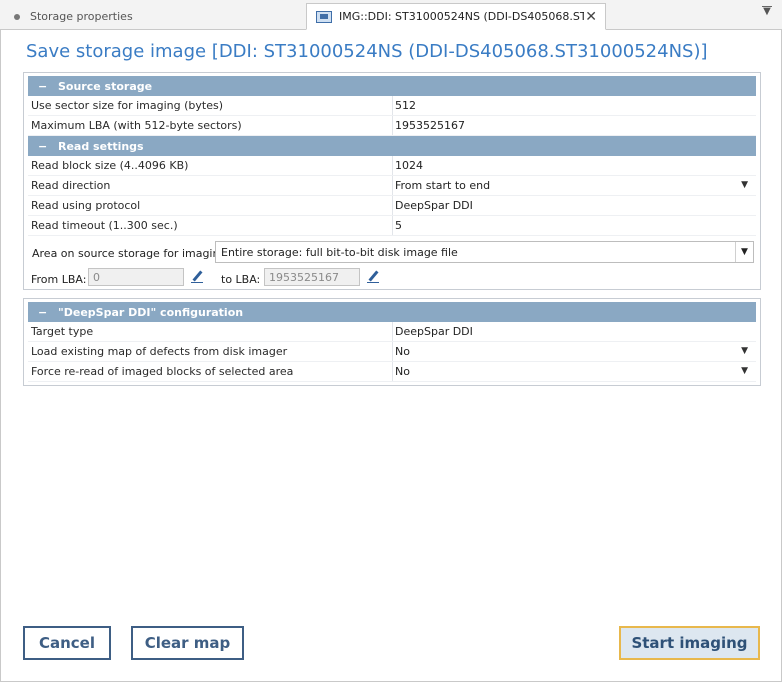  What do you see at coordinates (591, 17) in the screenshot?
I see `close-icon: ✕` at bounding box center [591, 17].